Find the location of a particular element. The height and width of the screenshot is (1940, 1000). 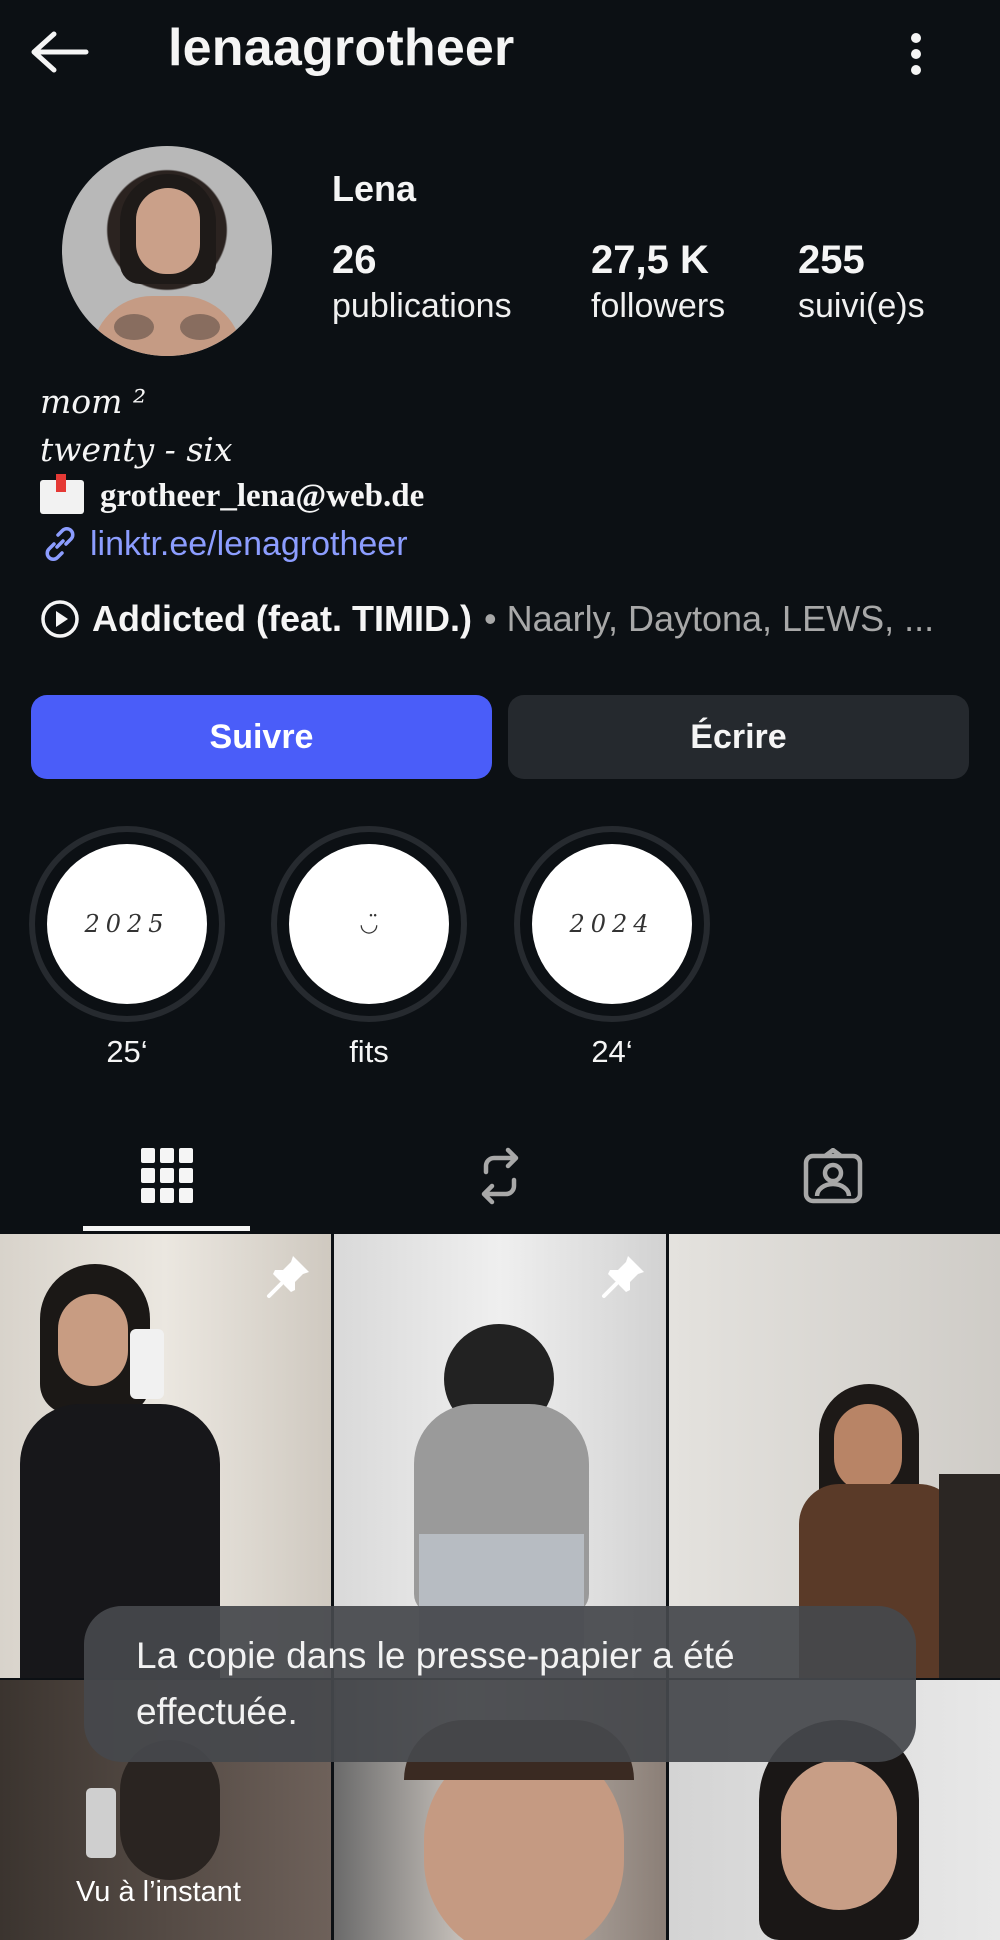

bio-link-text: linktr.ee/lenagrotheer is located at coordinates (249, 543).